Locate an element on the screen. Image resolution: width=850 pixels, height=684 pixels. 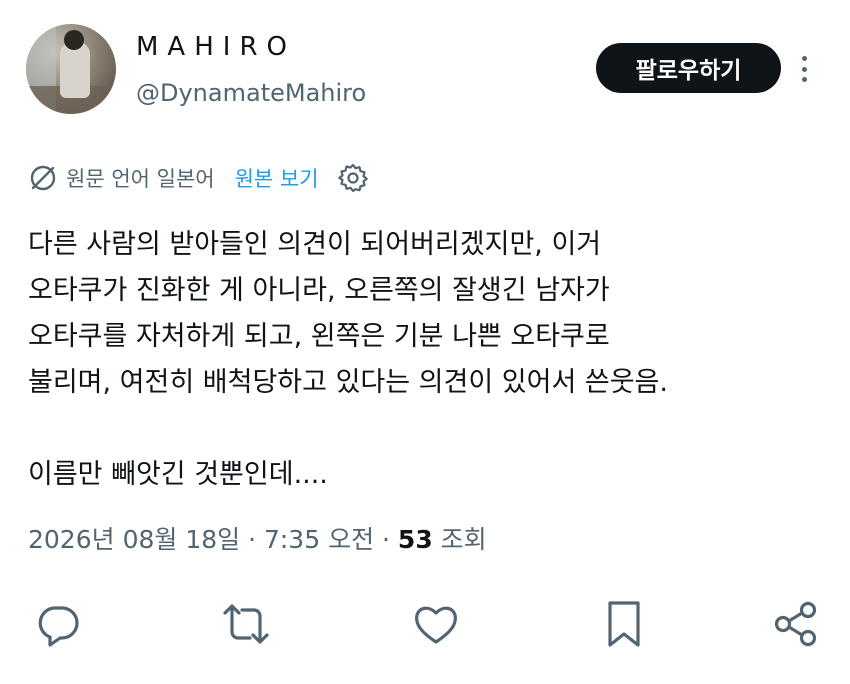
like-button is located at coordinates (436, 624).